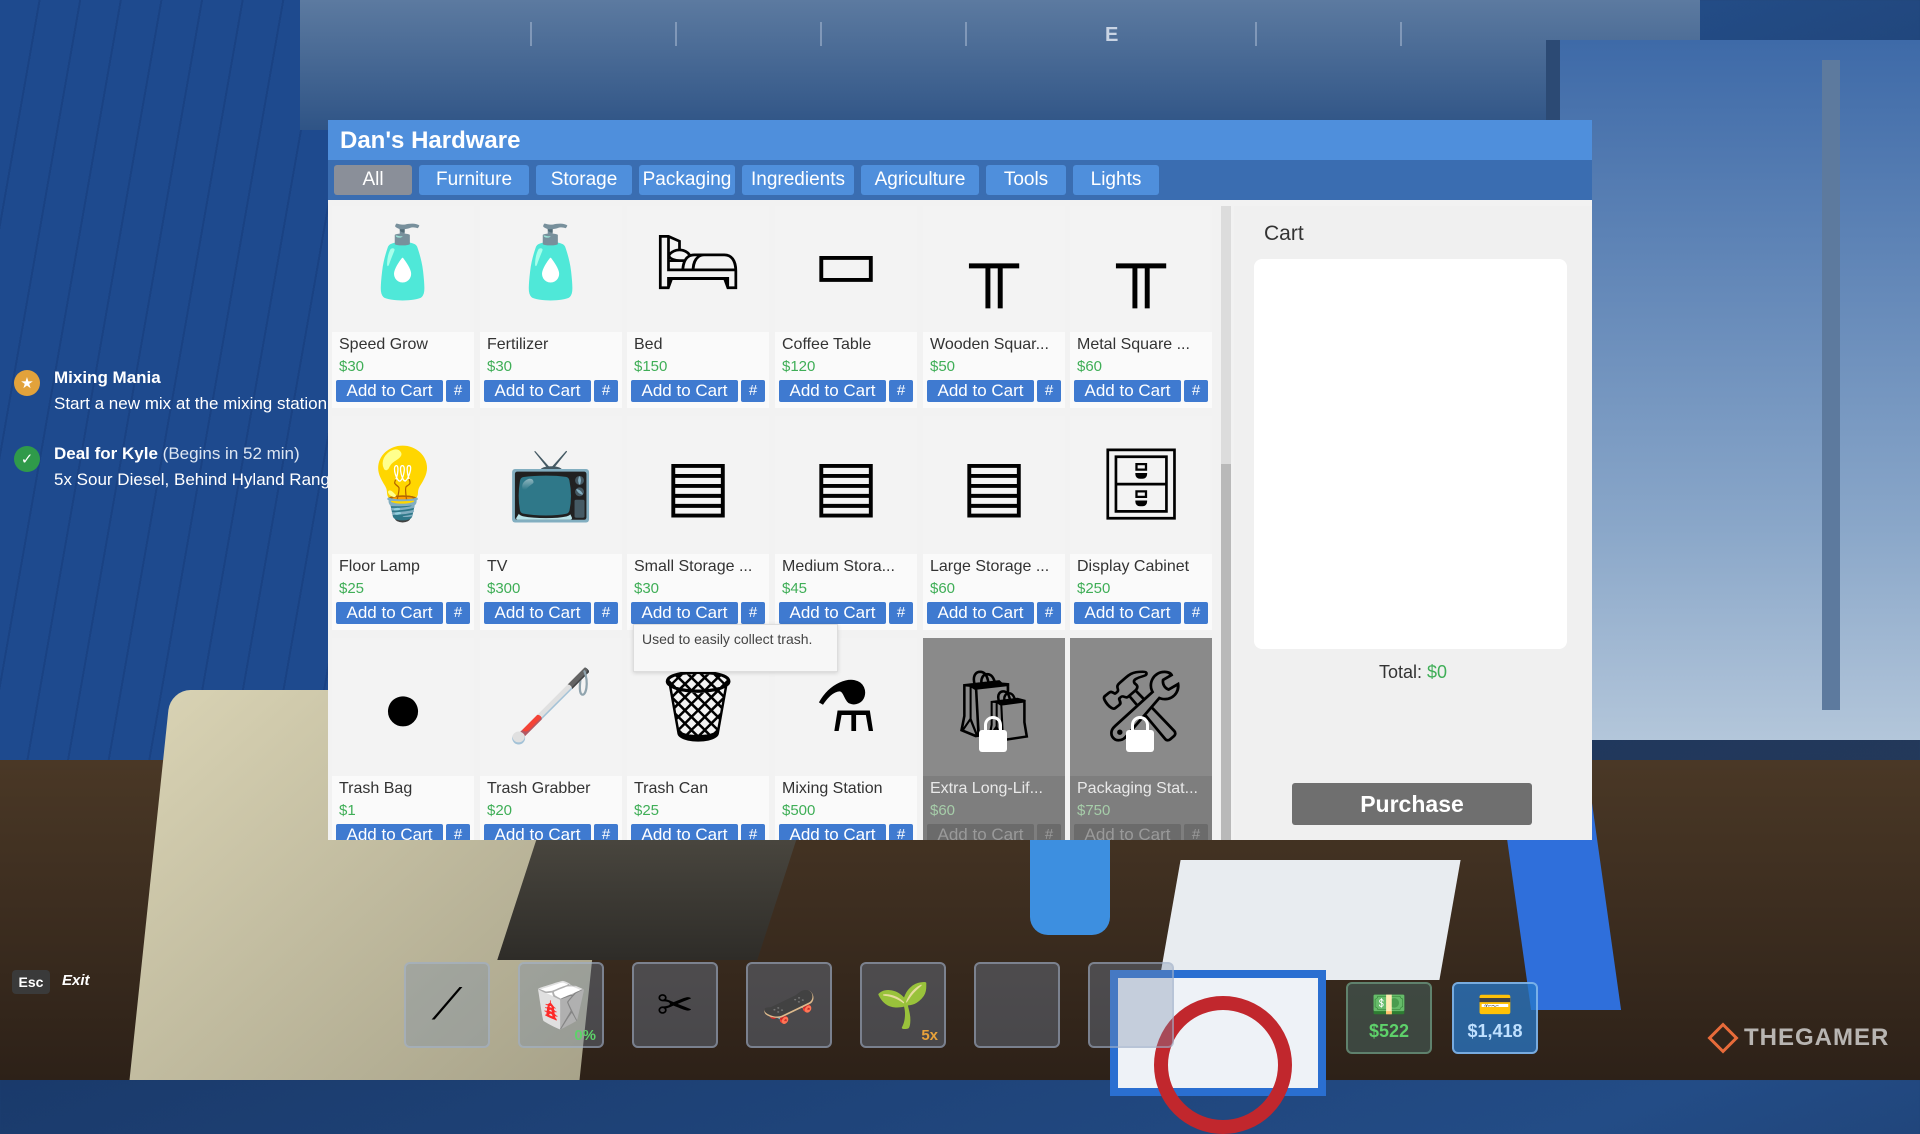 The height and width of the screenshot is (1134, 1920). I want to click on item-name: Fertilizer, so click(518, 344).